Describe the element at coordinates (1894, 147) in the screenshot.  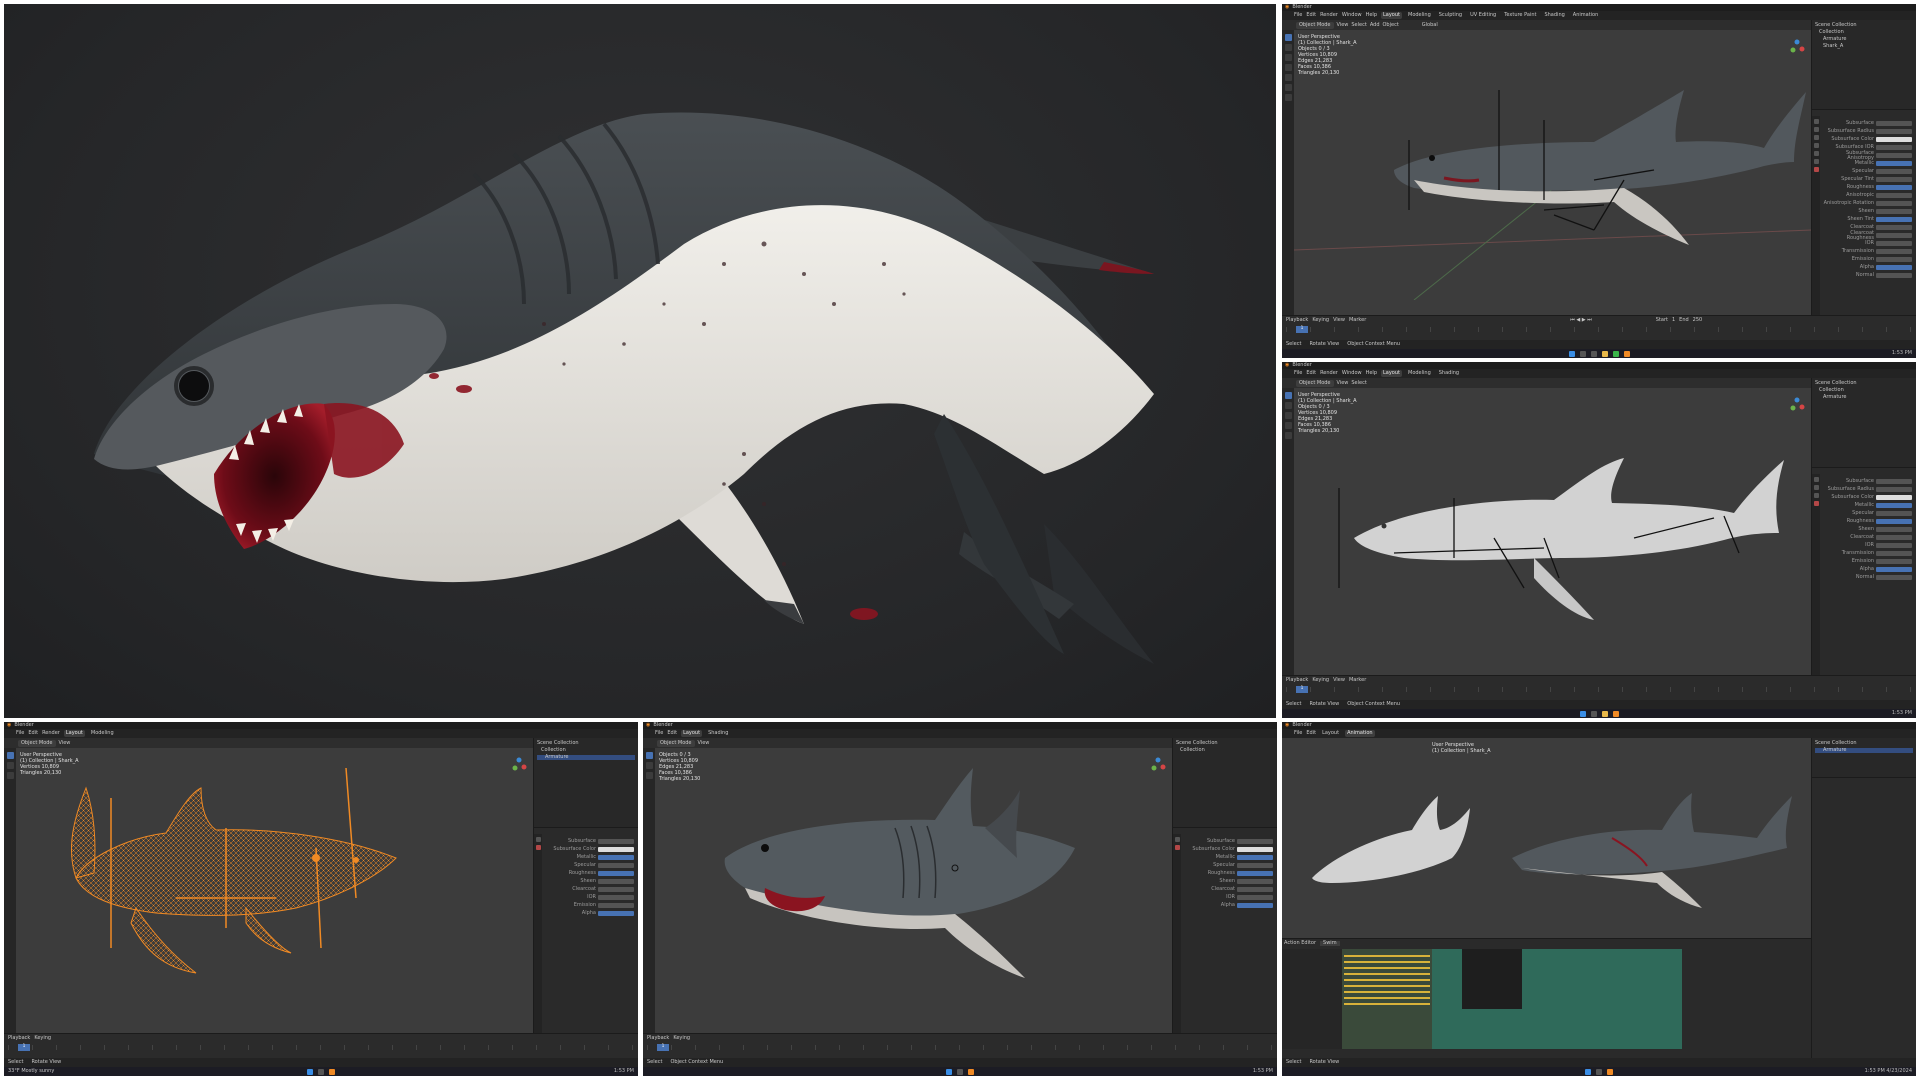
I see `subsurface-ior-field` at that location.